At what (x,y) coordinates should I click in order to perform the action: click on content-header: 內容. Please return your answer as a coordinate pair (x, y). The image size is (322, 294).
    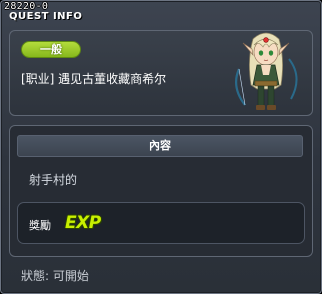
    Looking at the image, I should click on (160, 146).